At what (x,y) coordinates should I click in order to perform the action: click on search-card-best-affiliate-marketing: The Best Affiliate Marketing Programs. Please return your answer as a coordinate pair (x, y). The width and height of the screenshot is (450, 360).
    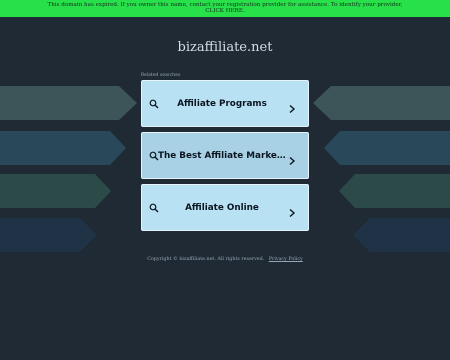
    Looking at the image, I should click on (225, 155).